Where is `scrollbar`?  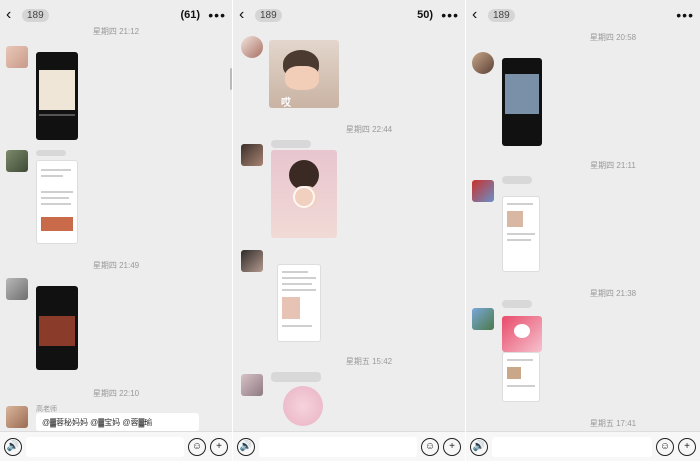
scrollbar is located at coordinates (231, 79).